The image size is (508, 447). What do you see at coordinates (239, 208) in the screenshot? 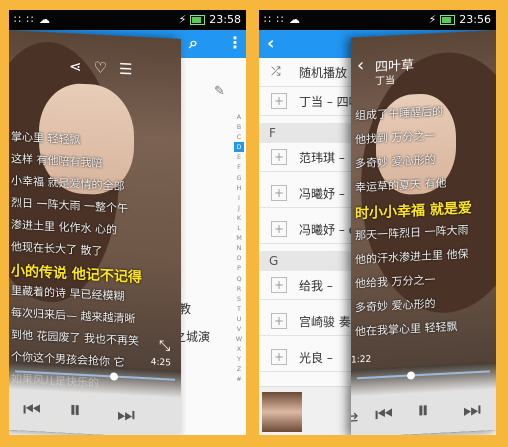
I see `alphabet-letter: J` at bounding box center [239, 208].